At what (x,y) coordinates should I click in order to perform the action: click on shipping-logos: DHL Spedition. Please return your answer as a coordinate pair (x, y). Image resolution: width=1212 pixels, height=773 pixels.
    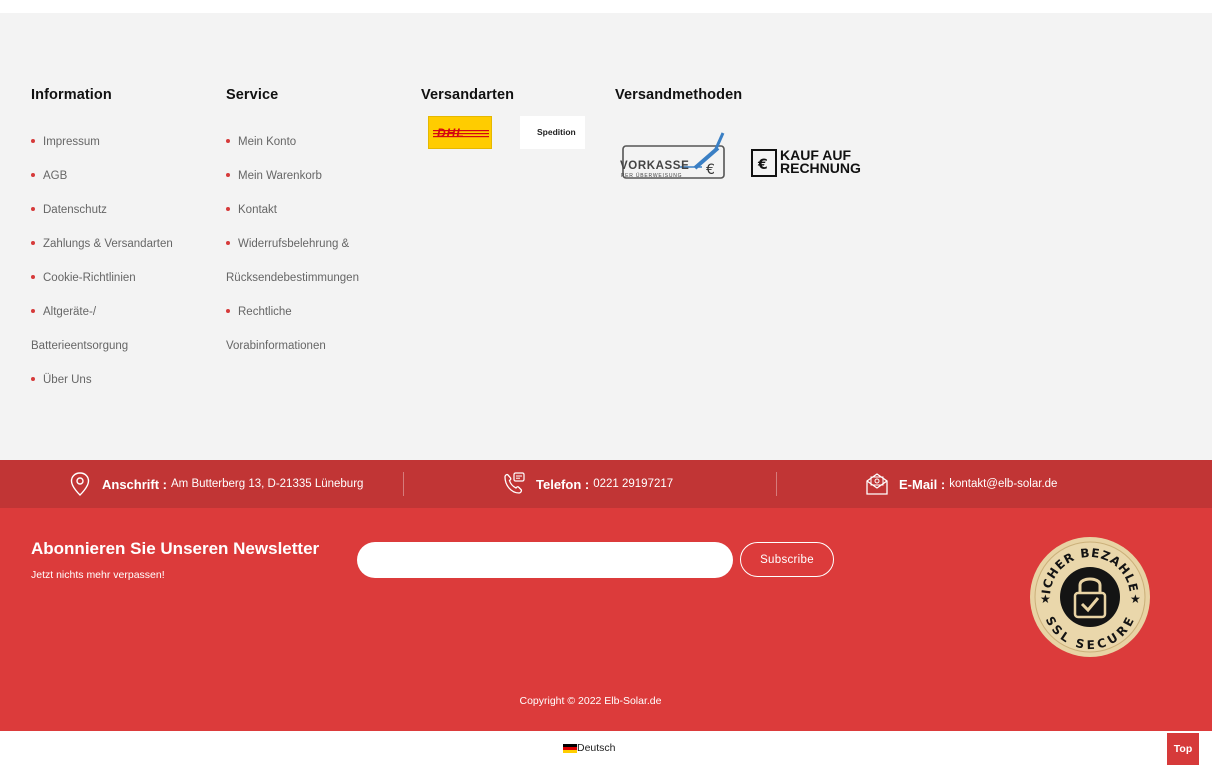
    Looking at the image, I should click on (513, 133).